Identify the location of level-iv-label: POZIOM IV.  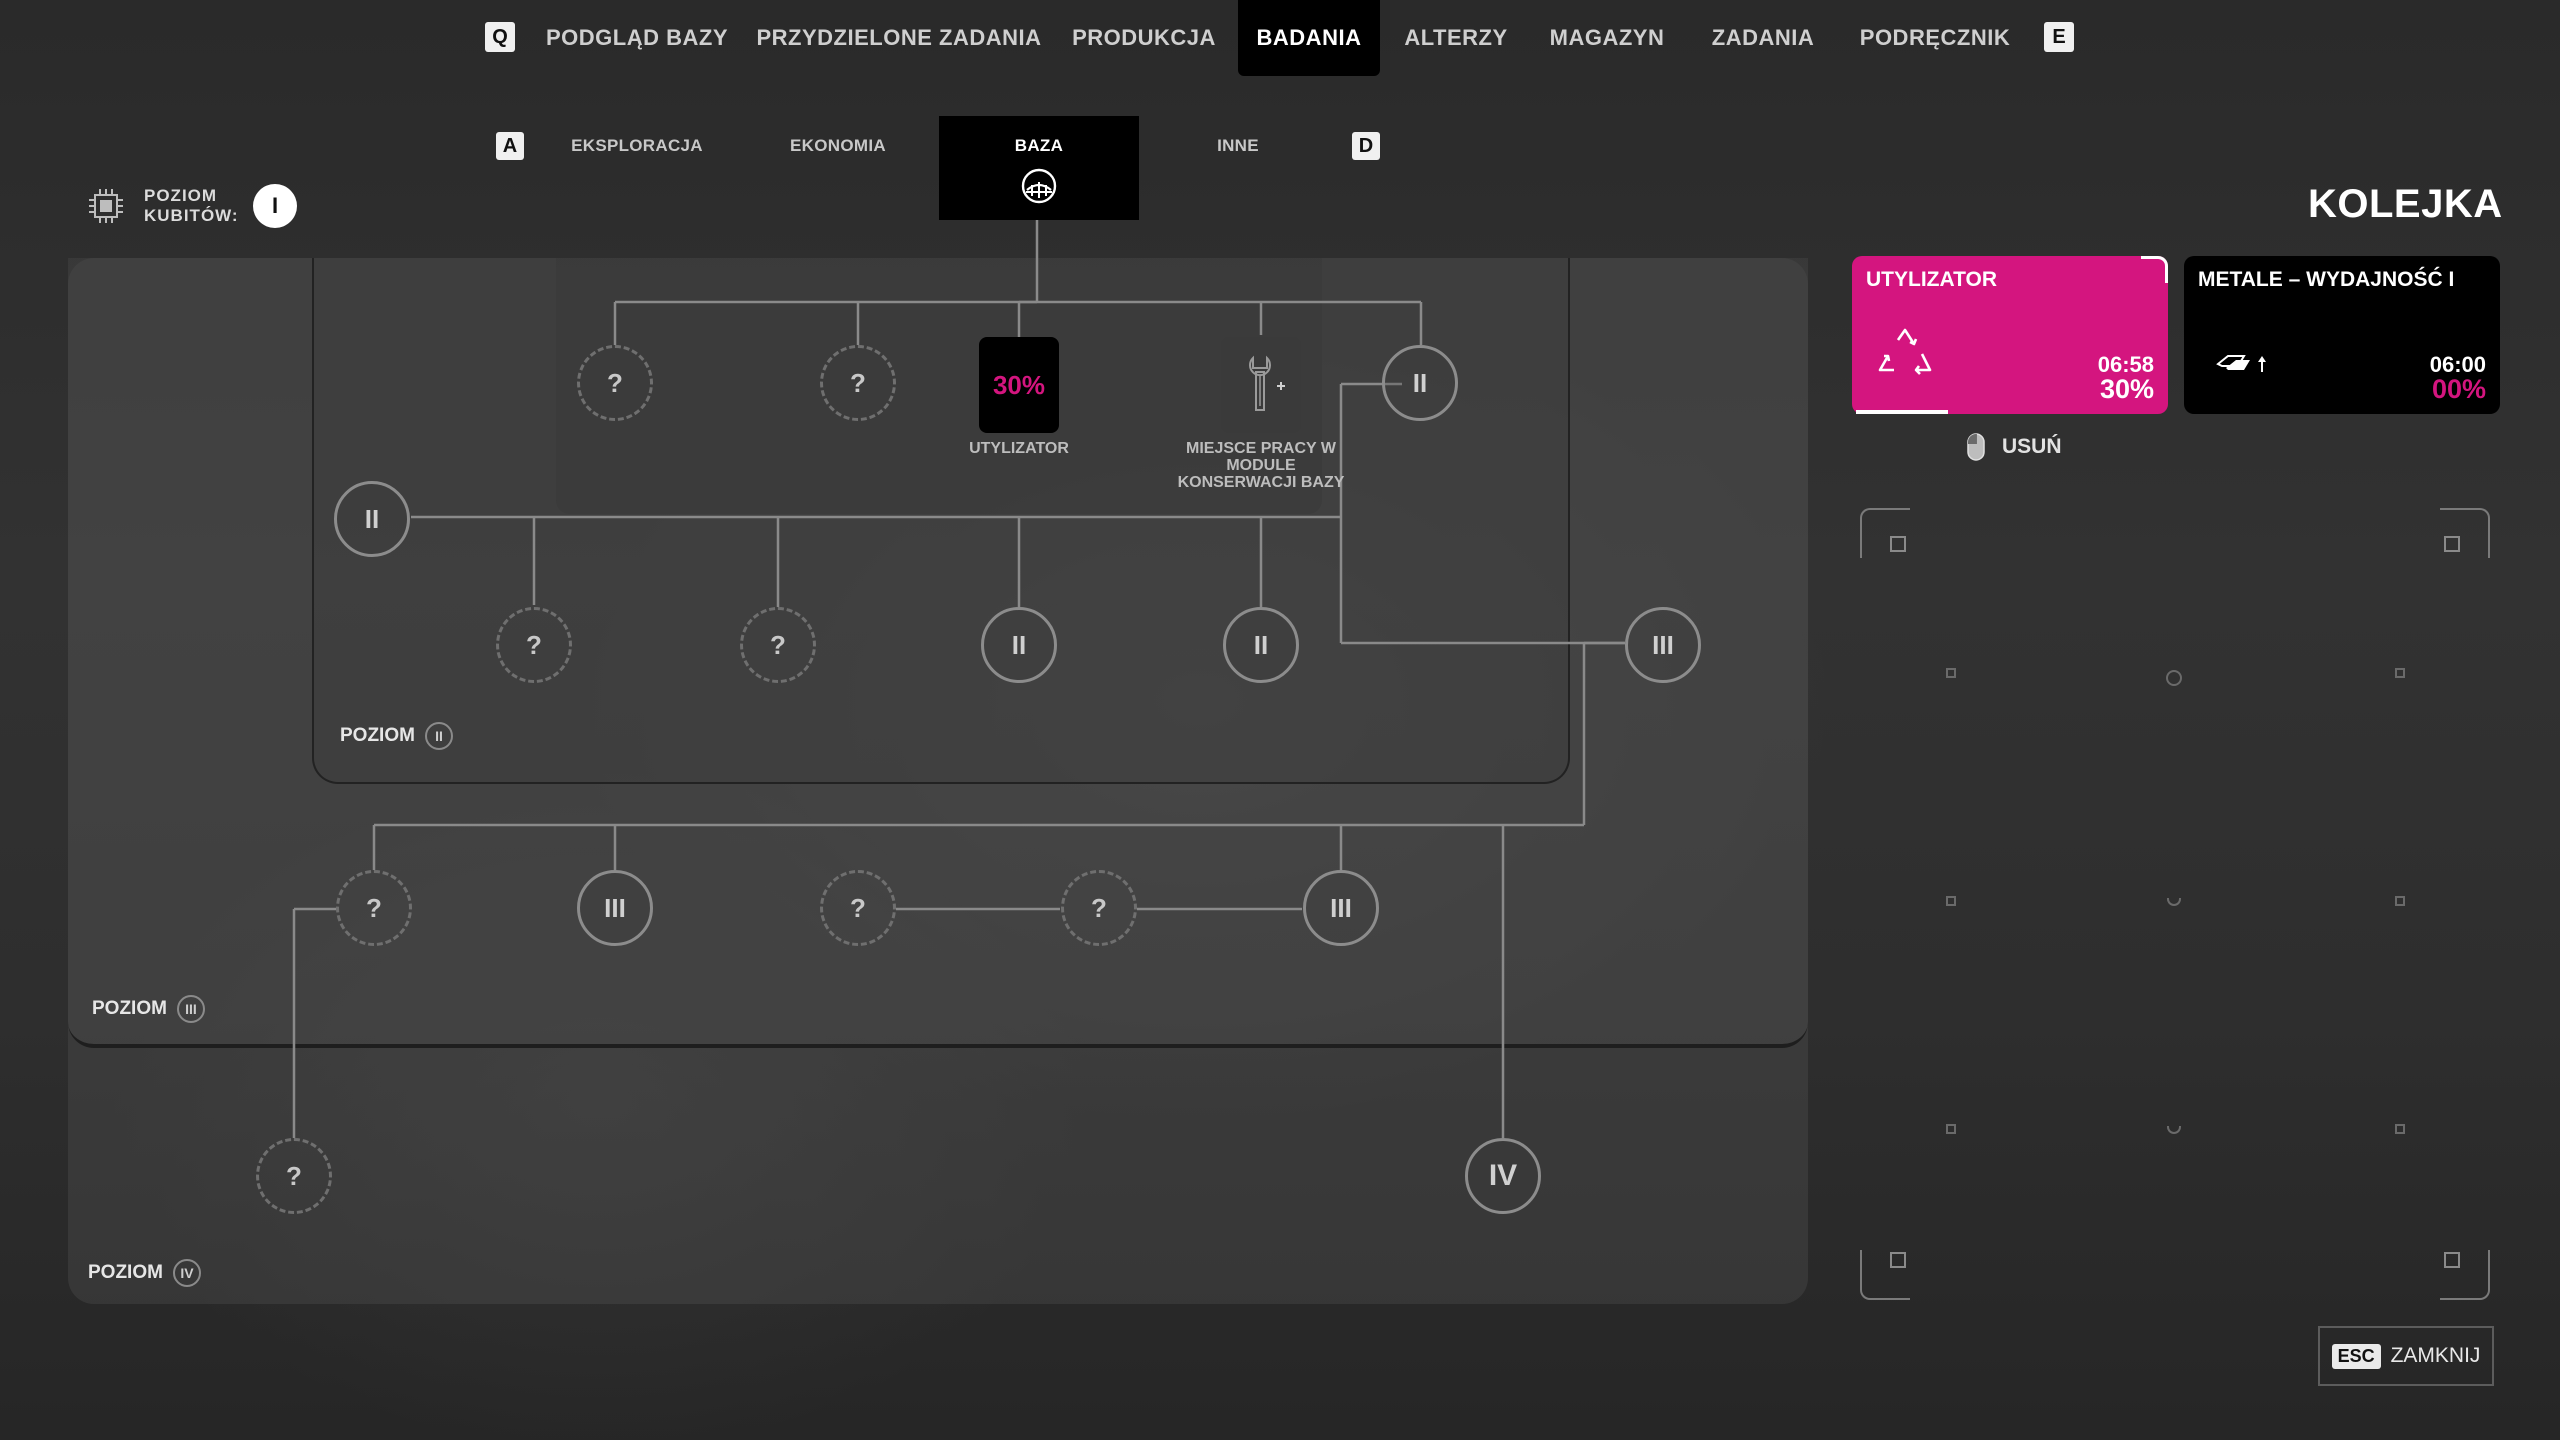
(144, 1273).